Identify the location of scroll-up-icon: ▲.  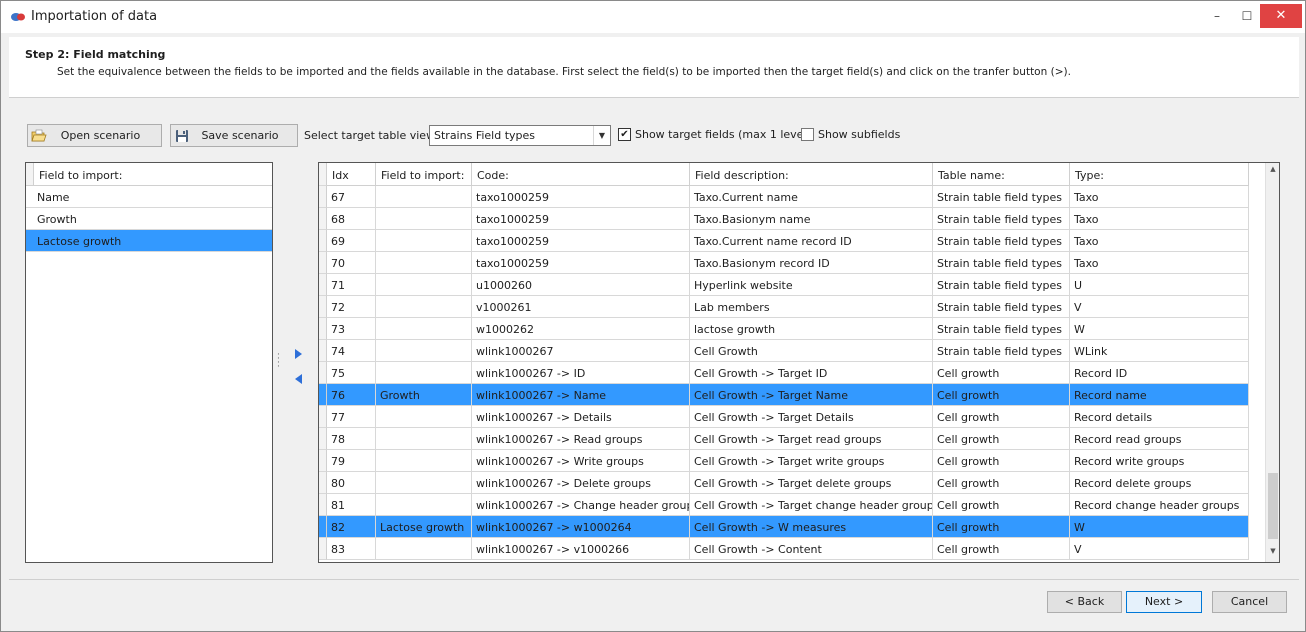
(1272, 172).